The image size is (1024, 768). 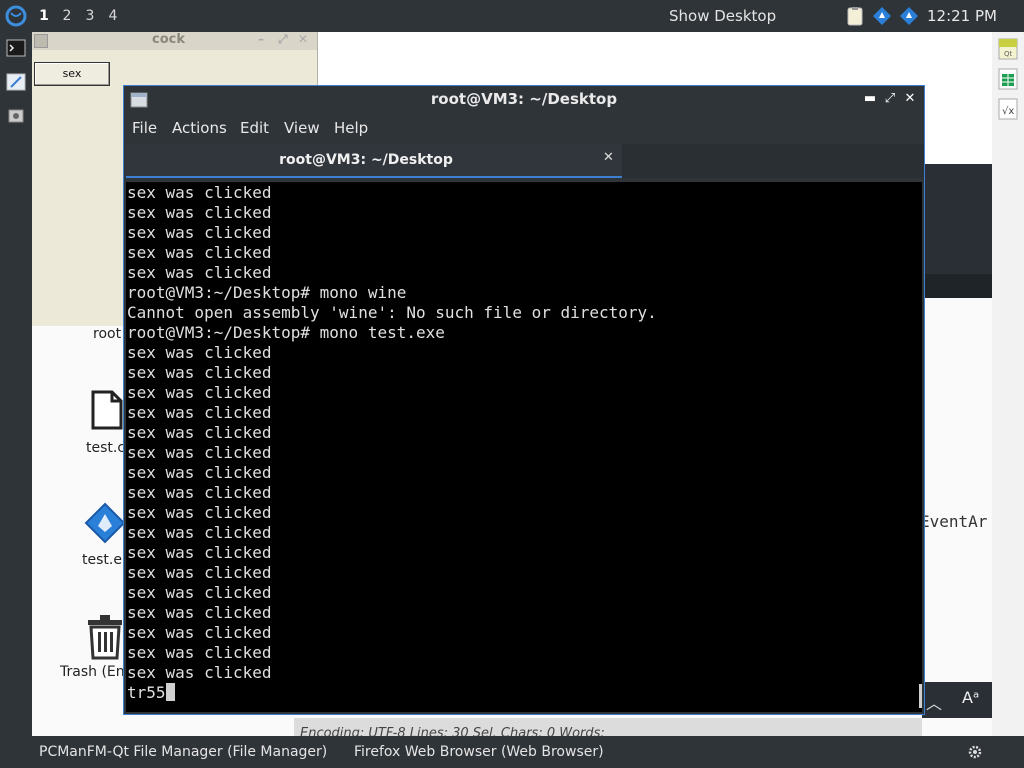 I want to click on clock: 12:21 PM, so click(x=962, y=16).